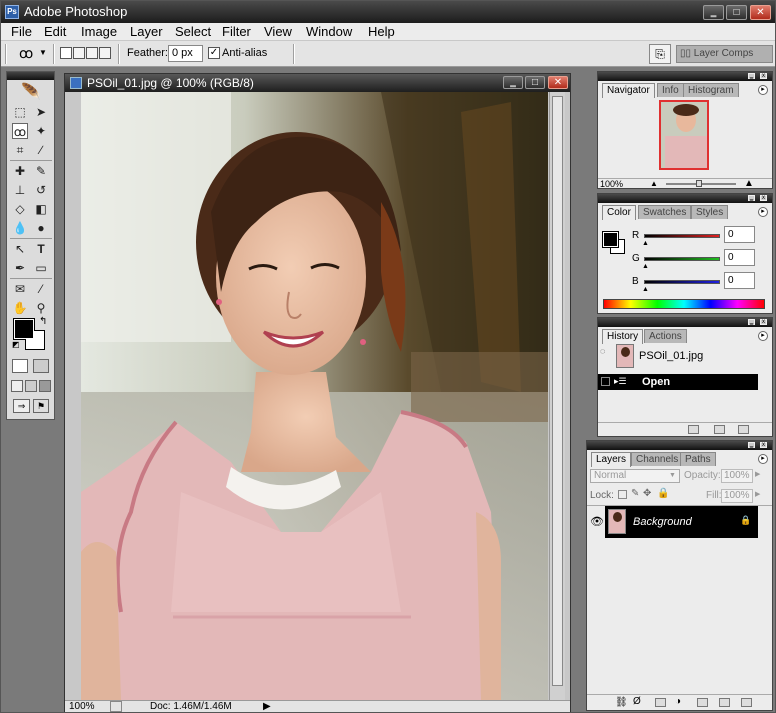 The width and height of the screenshot is (776, 713). I want to click on green-value: 0, so click(739, 257).